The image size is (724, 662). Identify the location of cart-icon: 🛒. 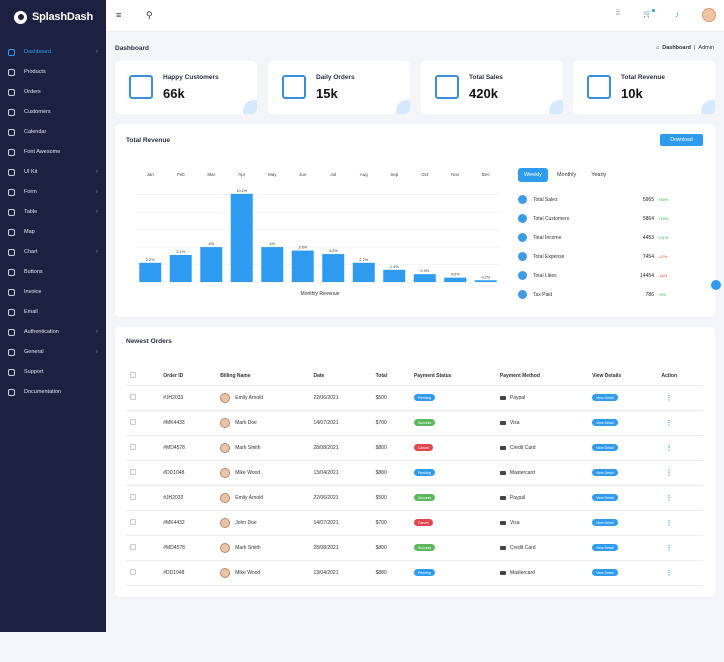
(647, 14).